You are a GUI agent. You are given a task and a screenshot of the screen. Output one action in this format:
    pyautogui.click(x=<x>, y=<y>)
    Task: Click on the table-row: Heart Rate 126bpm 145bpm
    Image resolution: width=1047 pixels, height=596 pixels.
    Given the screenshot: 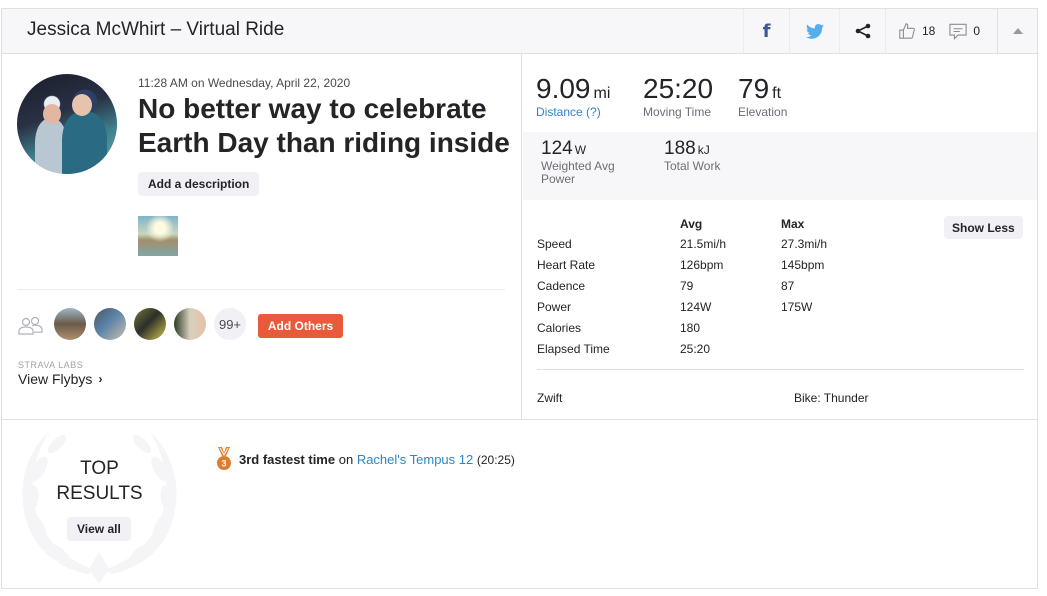 What is the action you would take?
    pyautogui.click(x=681, y=264)
    